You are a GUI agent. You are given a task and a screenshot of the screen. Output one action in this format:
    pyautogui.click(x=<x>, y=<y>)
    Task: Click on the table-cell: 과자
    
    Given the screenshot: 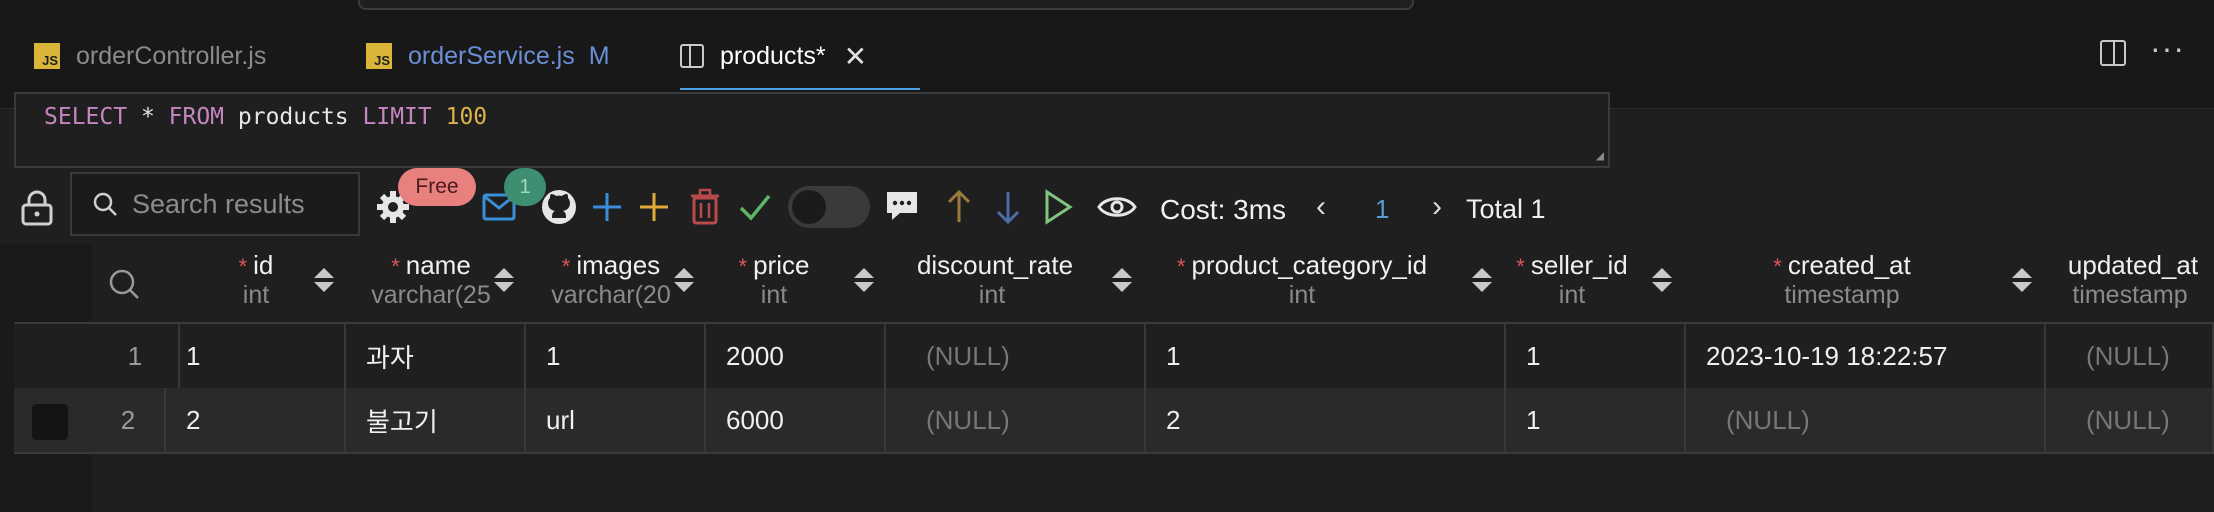 What is the action you would take?
    pyautogui.click(x=436, y=356)
    